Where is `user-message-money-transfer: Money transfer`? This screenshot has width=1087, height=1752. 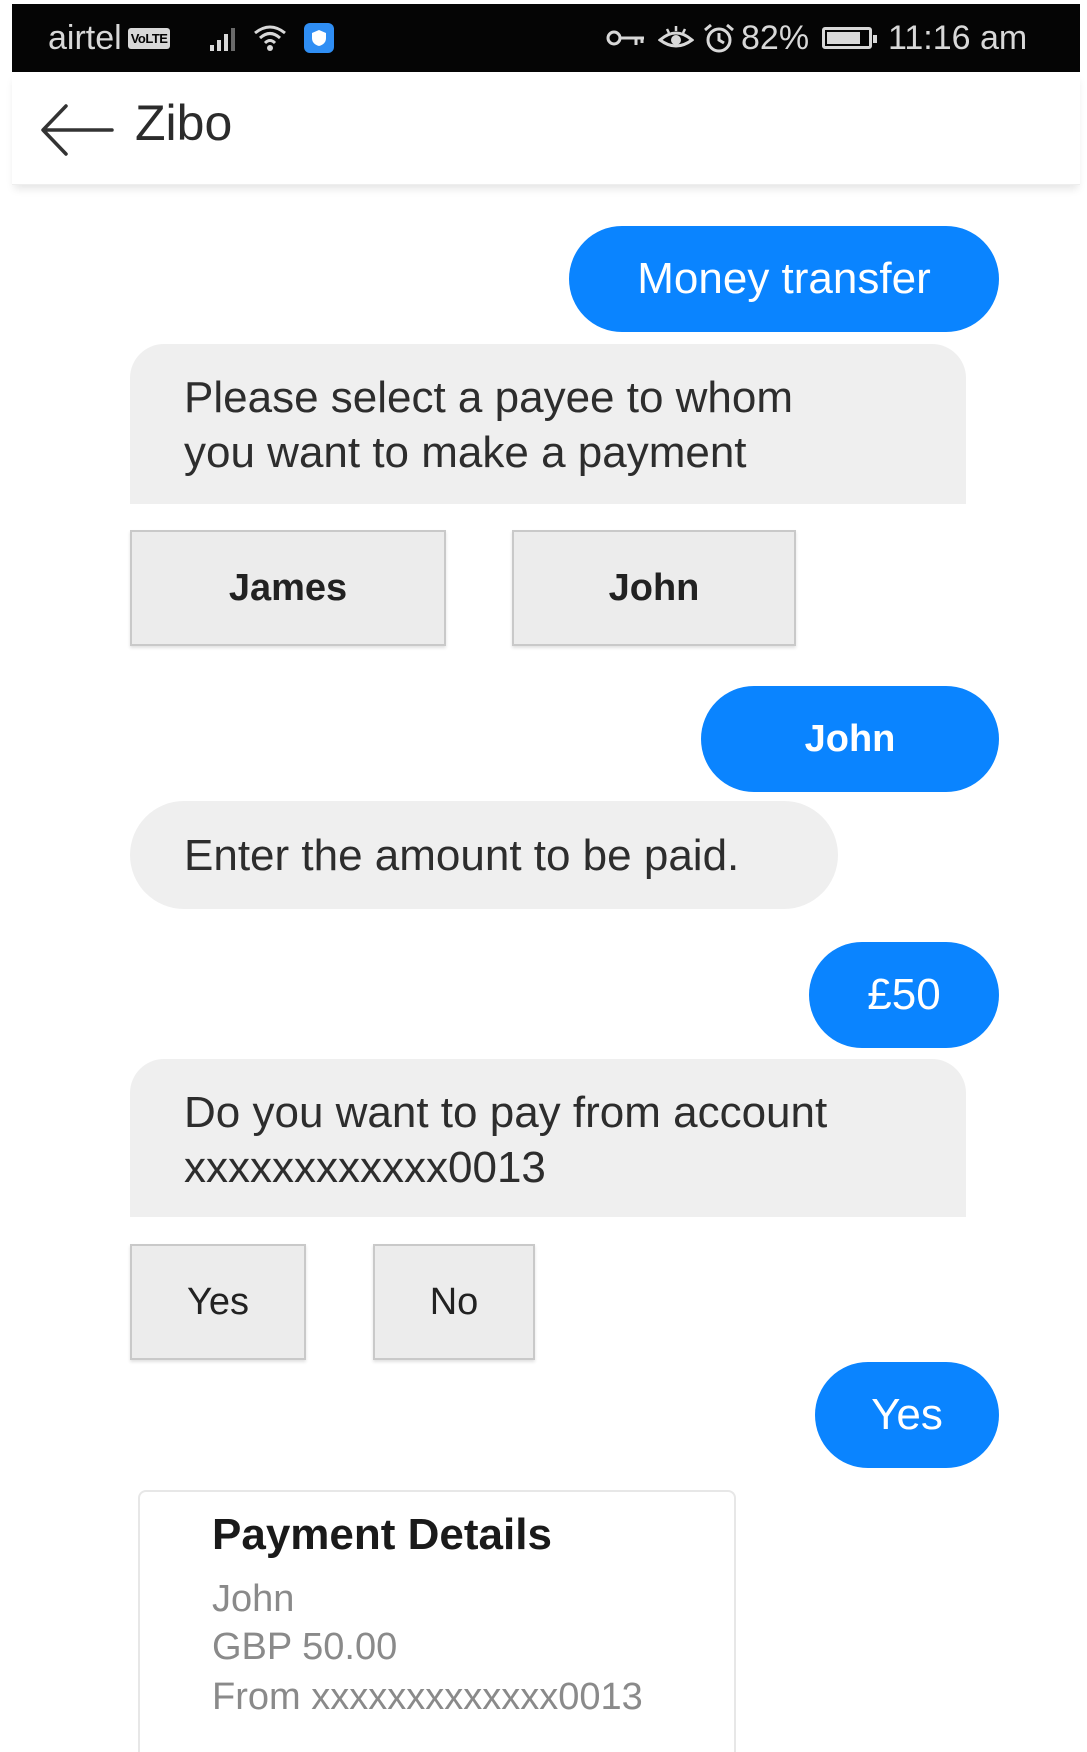 user-message-money-transfer: Money transfer is located at coordinates (784, 279).